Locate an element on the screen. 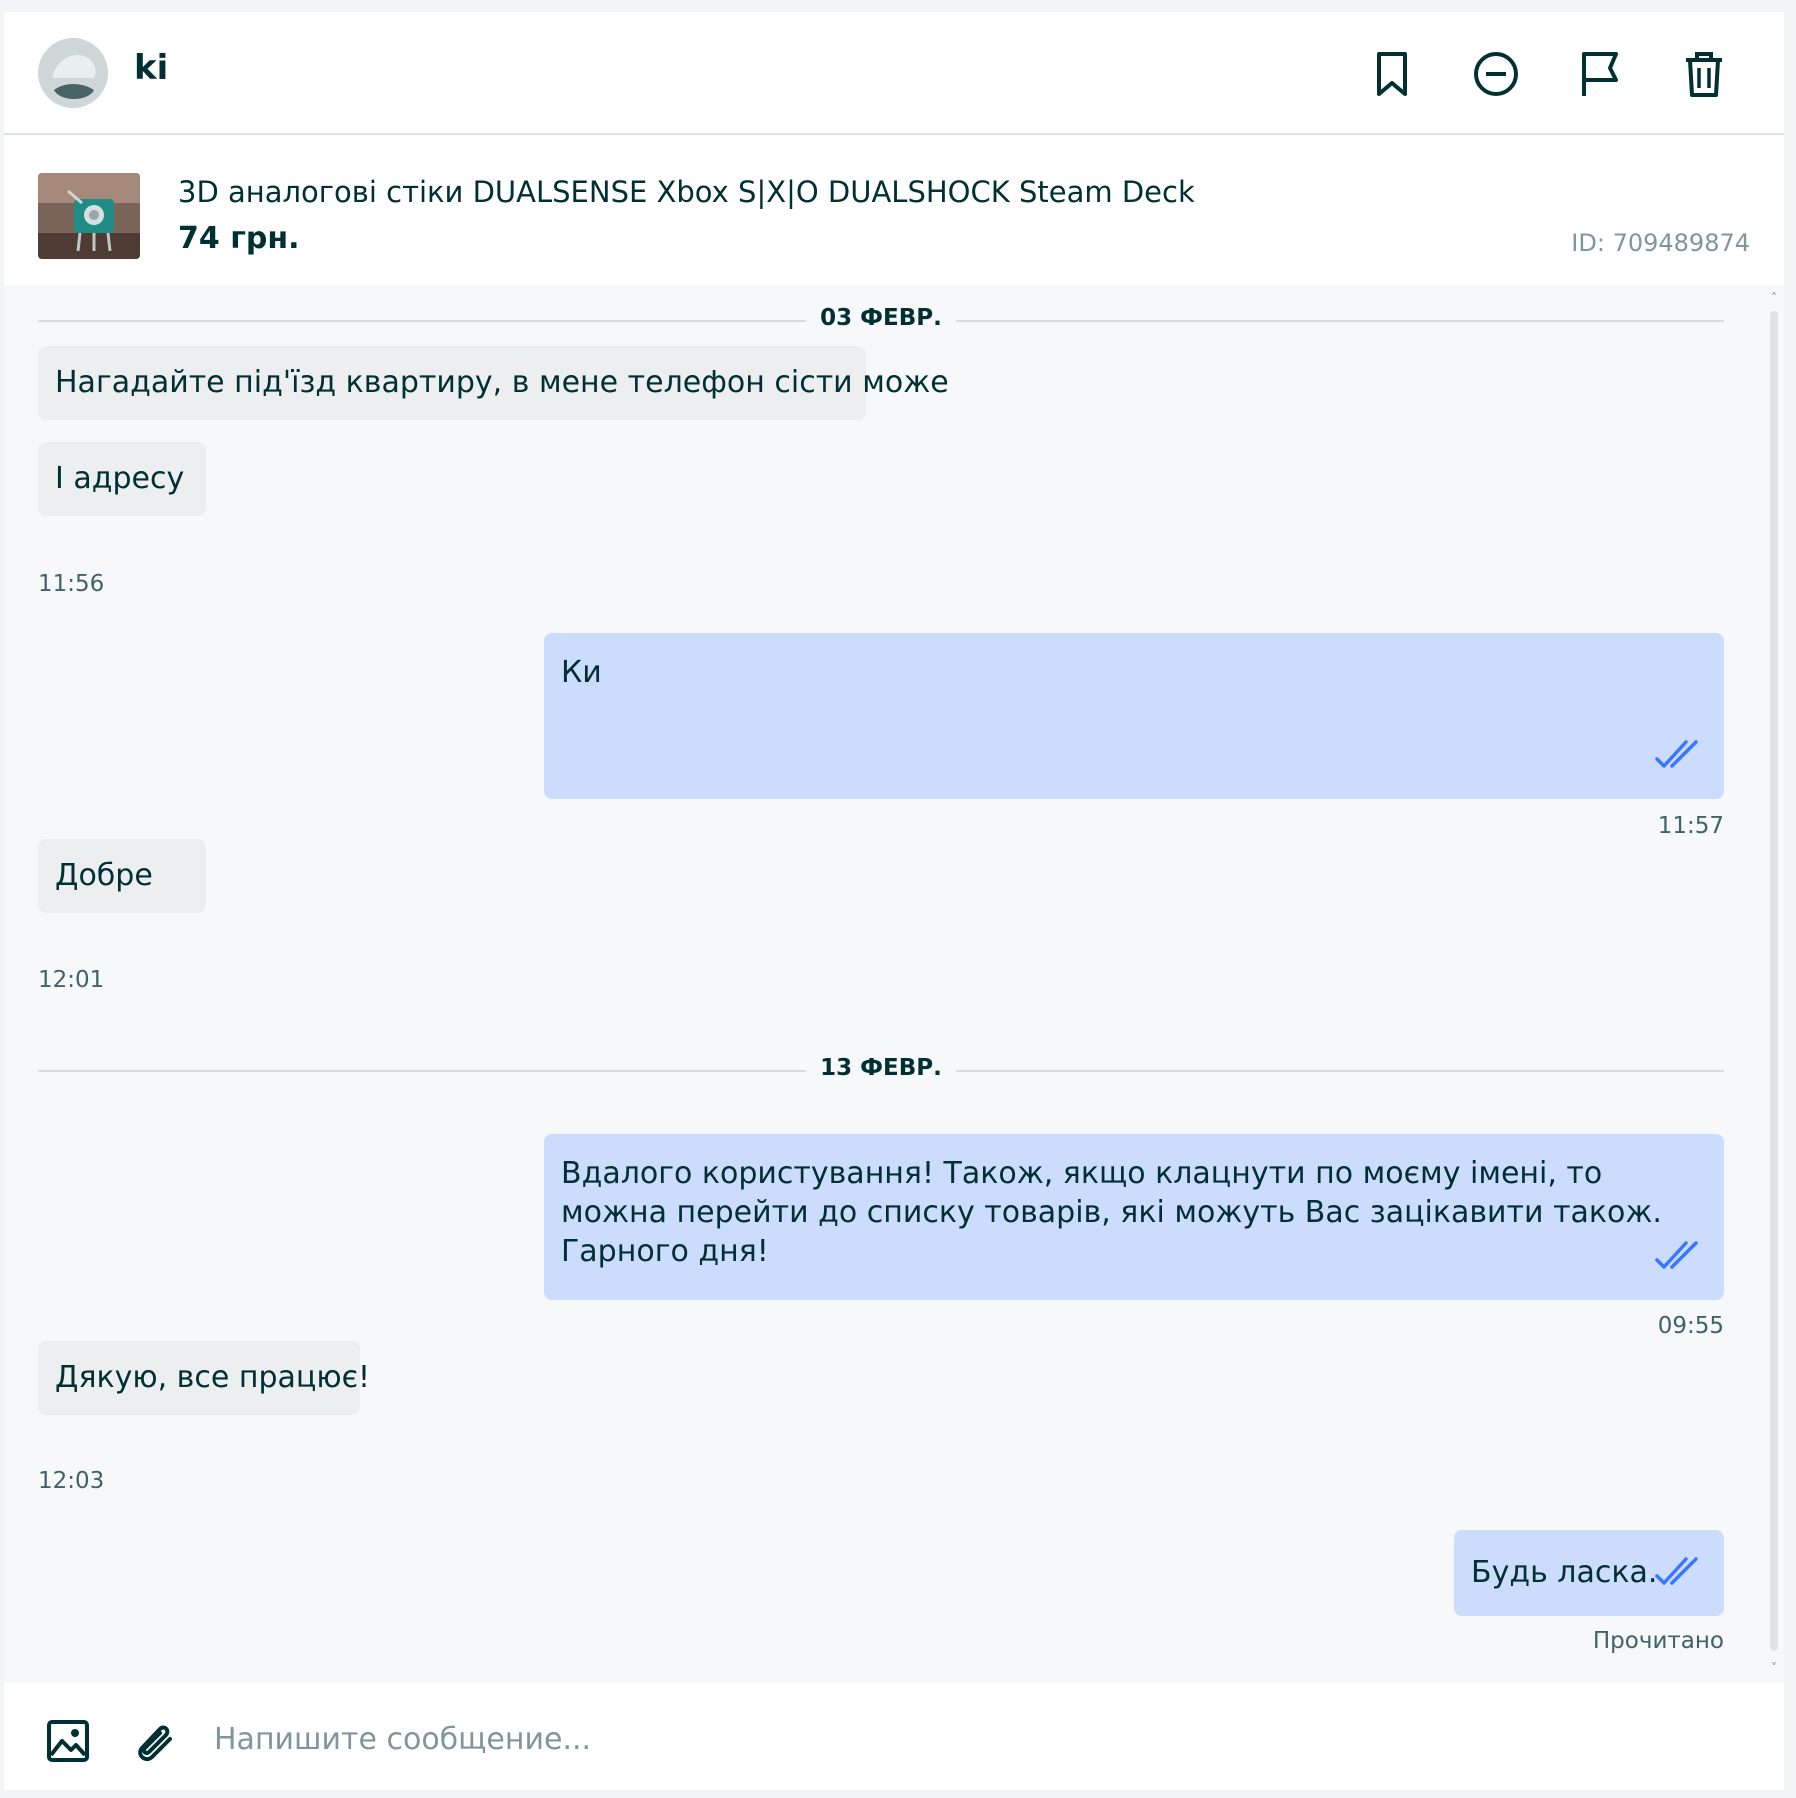 The image size is (1796, 1798). chevron-down-icon: ˅ is located at coordinates (1774, 1668).